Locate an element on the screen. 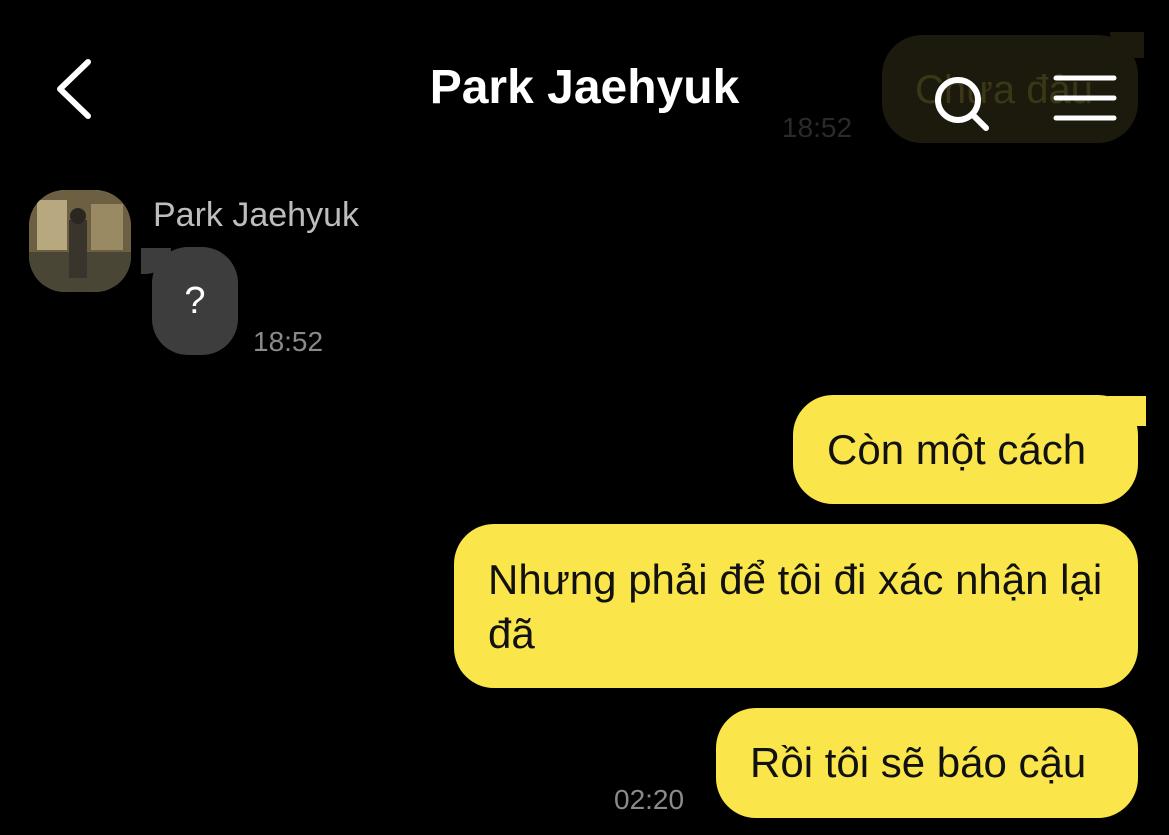 This screenshot has width=1169, height=835. incoming-message-time: 18:52 is located at coordinates (288, 341).